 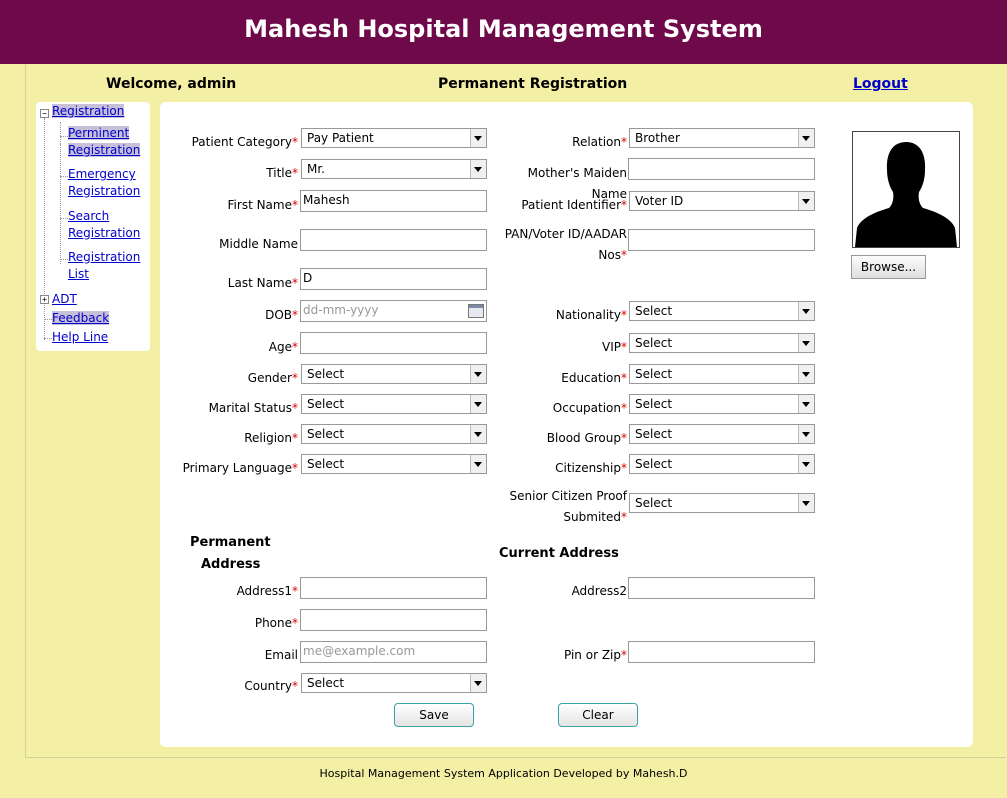 What do you see at coordinates (721, 240) in the screenshot?
I see `pan-voter-id-input` at bounding box center [721, 240].